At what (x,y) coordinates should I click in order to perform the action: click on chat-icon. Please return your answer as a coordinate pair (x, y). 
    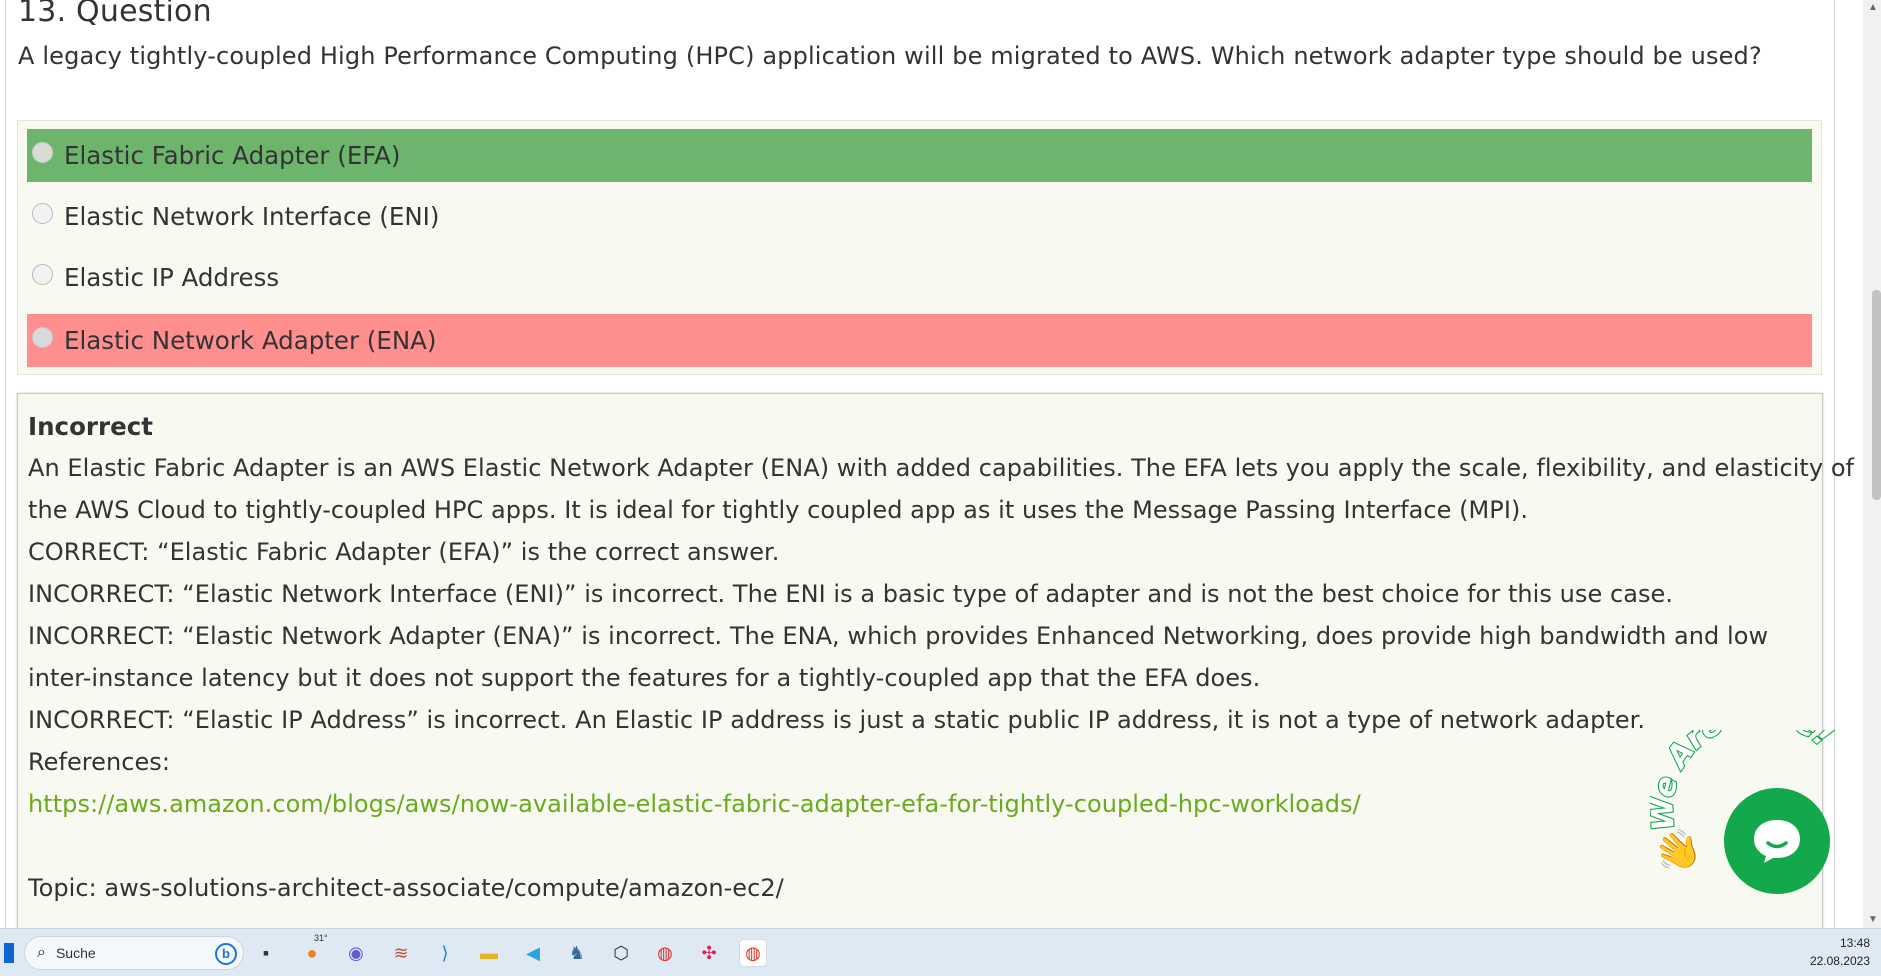
    Looking at the image, I should click on (1777, 841).